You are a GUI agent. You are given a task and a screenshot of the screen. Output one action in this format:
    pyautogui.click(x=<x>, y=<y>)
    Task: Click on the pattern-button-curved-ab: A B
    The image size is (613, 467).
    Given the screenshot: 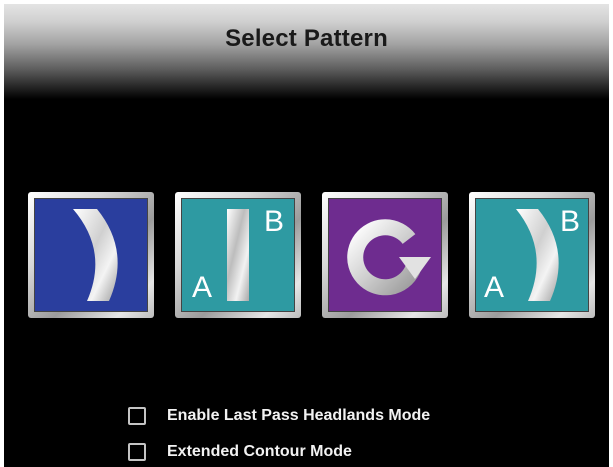 What is the action you would take?
    pyautogui.click(x=532, y=255)
    